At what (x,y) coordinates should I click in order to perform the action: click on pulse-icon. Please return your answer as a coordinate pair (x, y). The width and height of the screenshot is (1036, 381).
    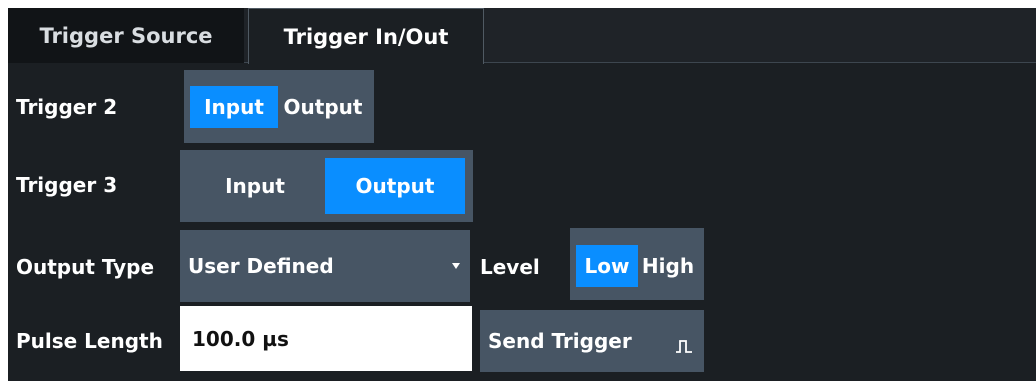
    Looking at the image, I should click on (684, 346).